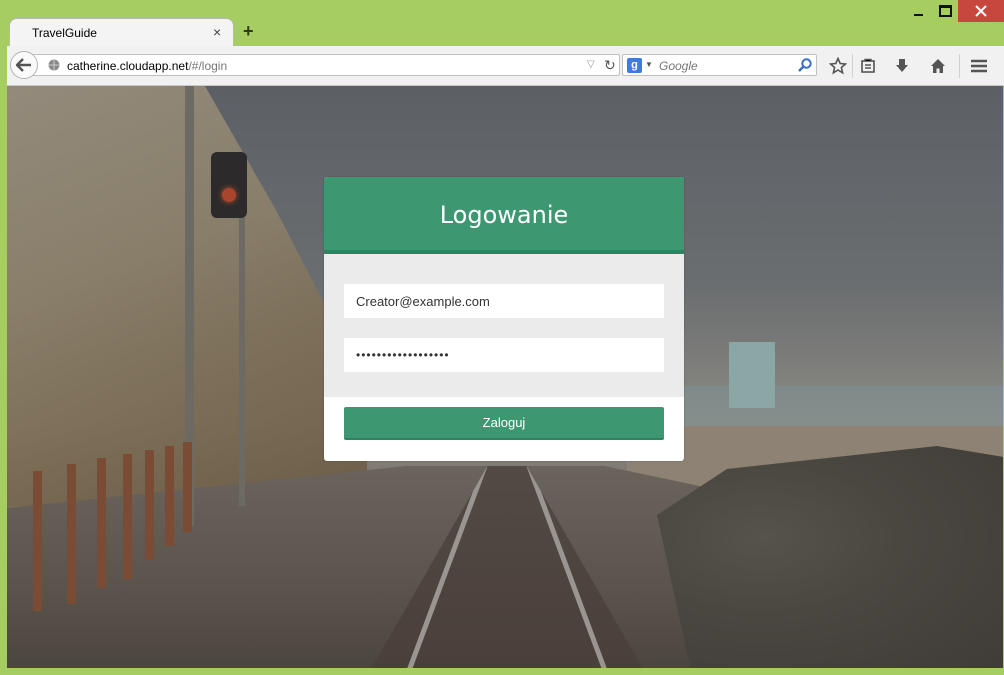 This screenshot has width=1004, height=675. I want to click on minimize-button, so click(918, 11).